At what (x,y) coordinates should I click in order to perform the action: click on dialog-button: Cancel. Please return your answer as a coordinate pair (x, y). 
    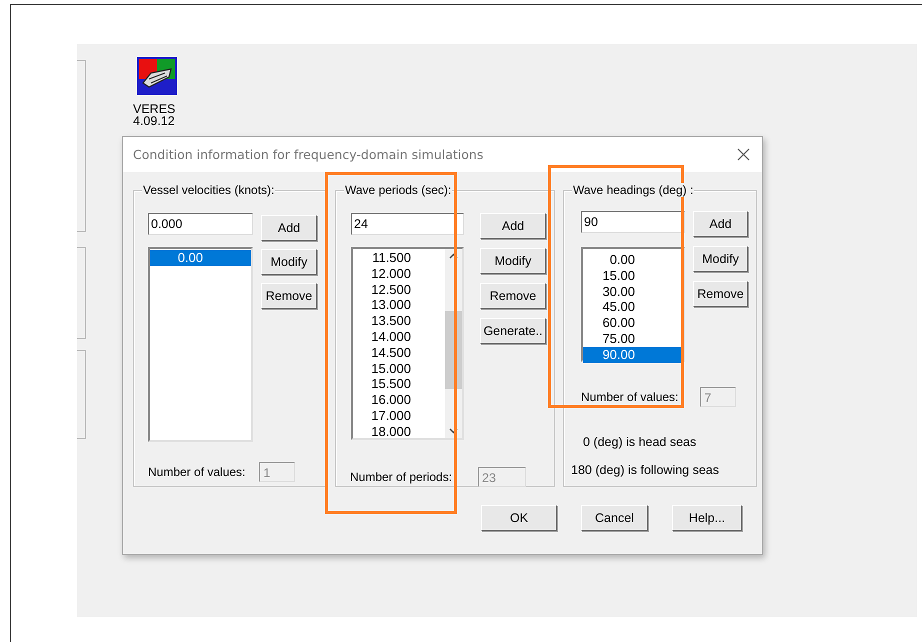
    Looking at the image, I should click on (614, 518).